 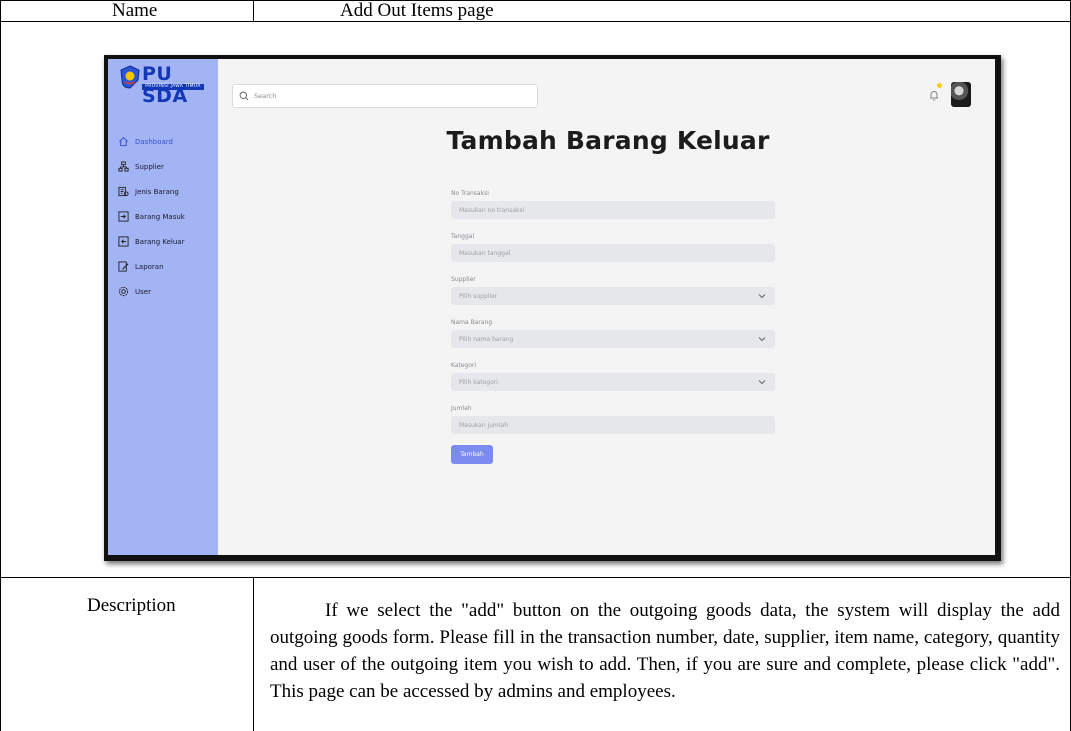 What do you see at coordinates (934, 95) in the screenshot?
I see `bell-icon` at bounding box center [934, 95].